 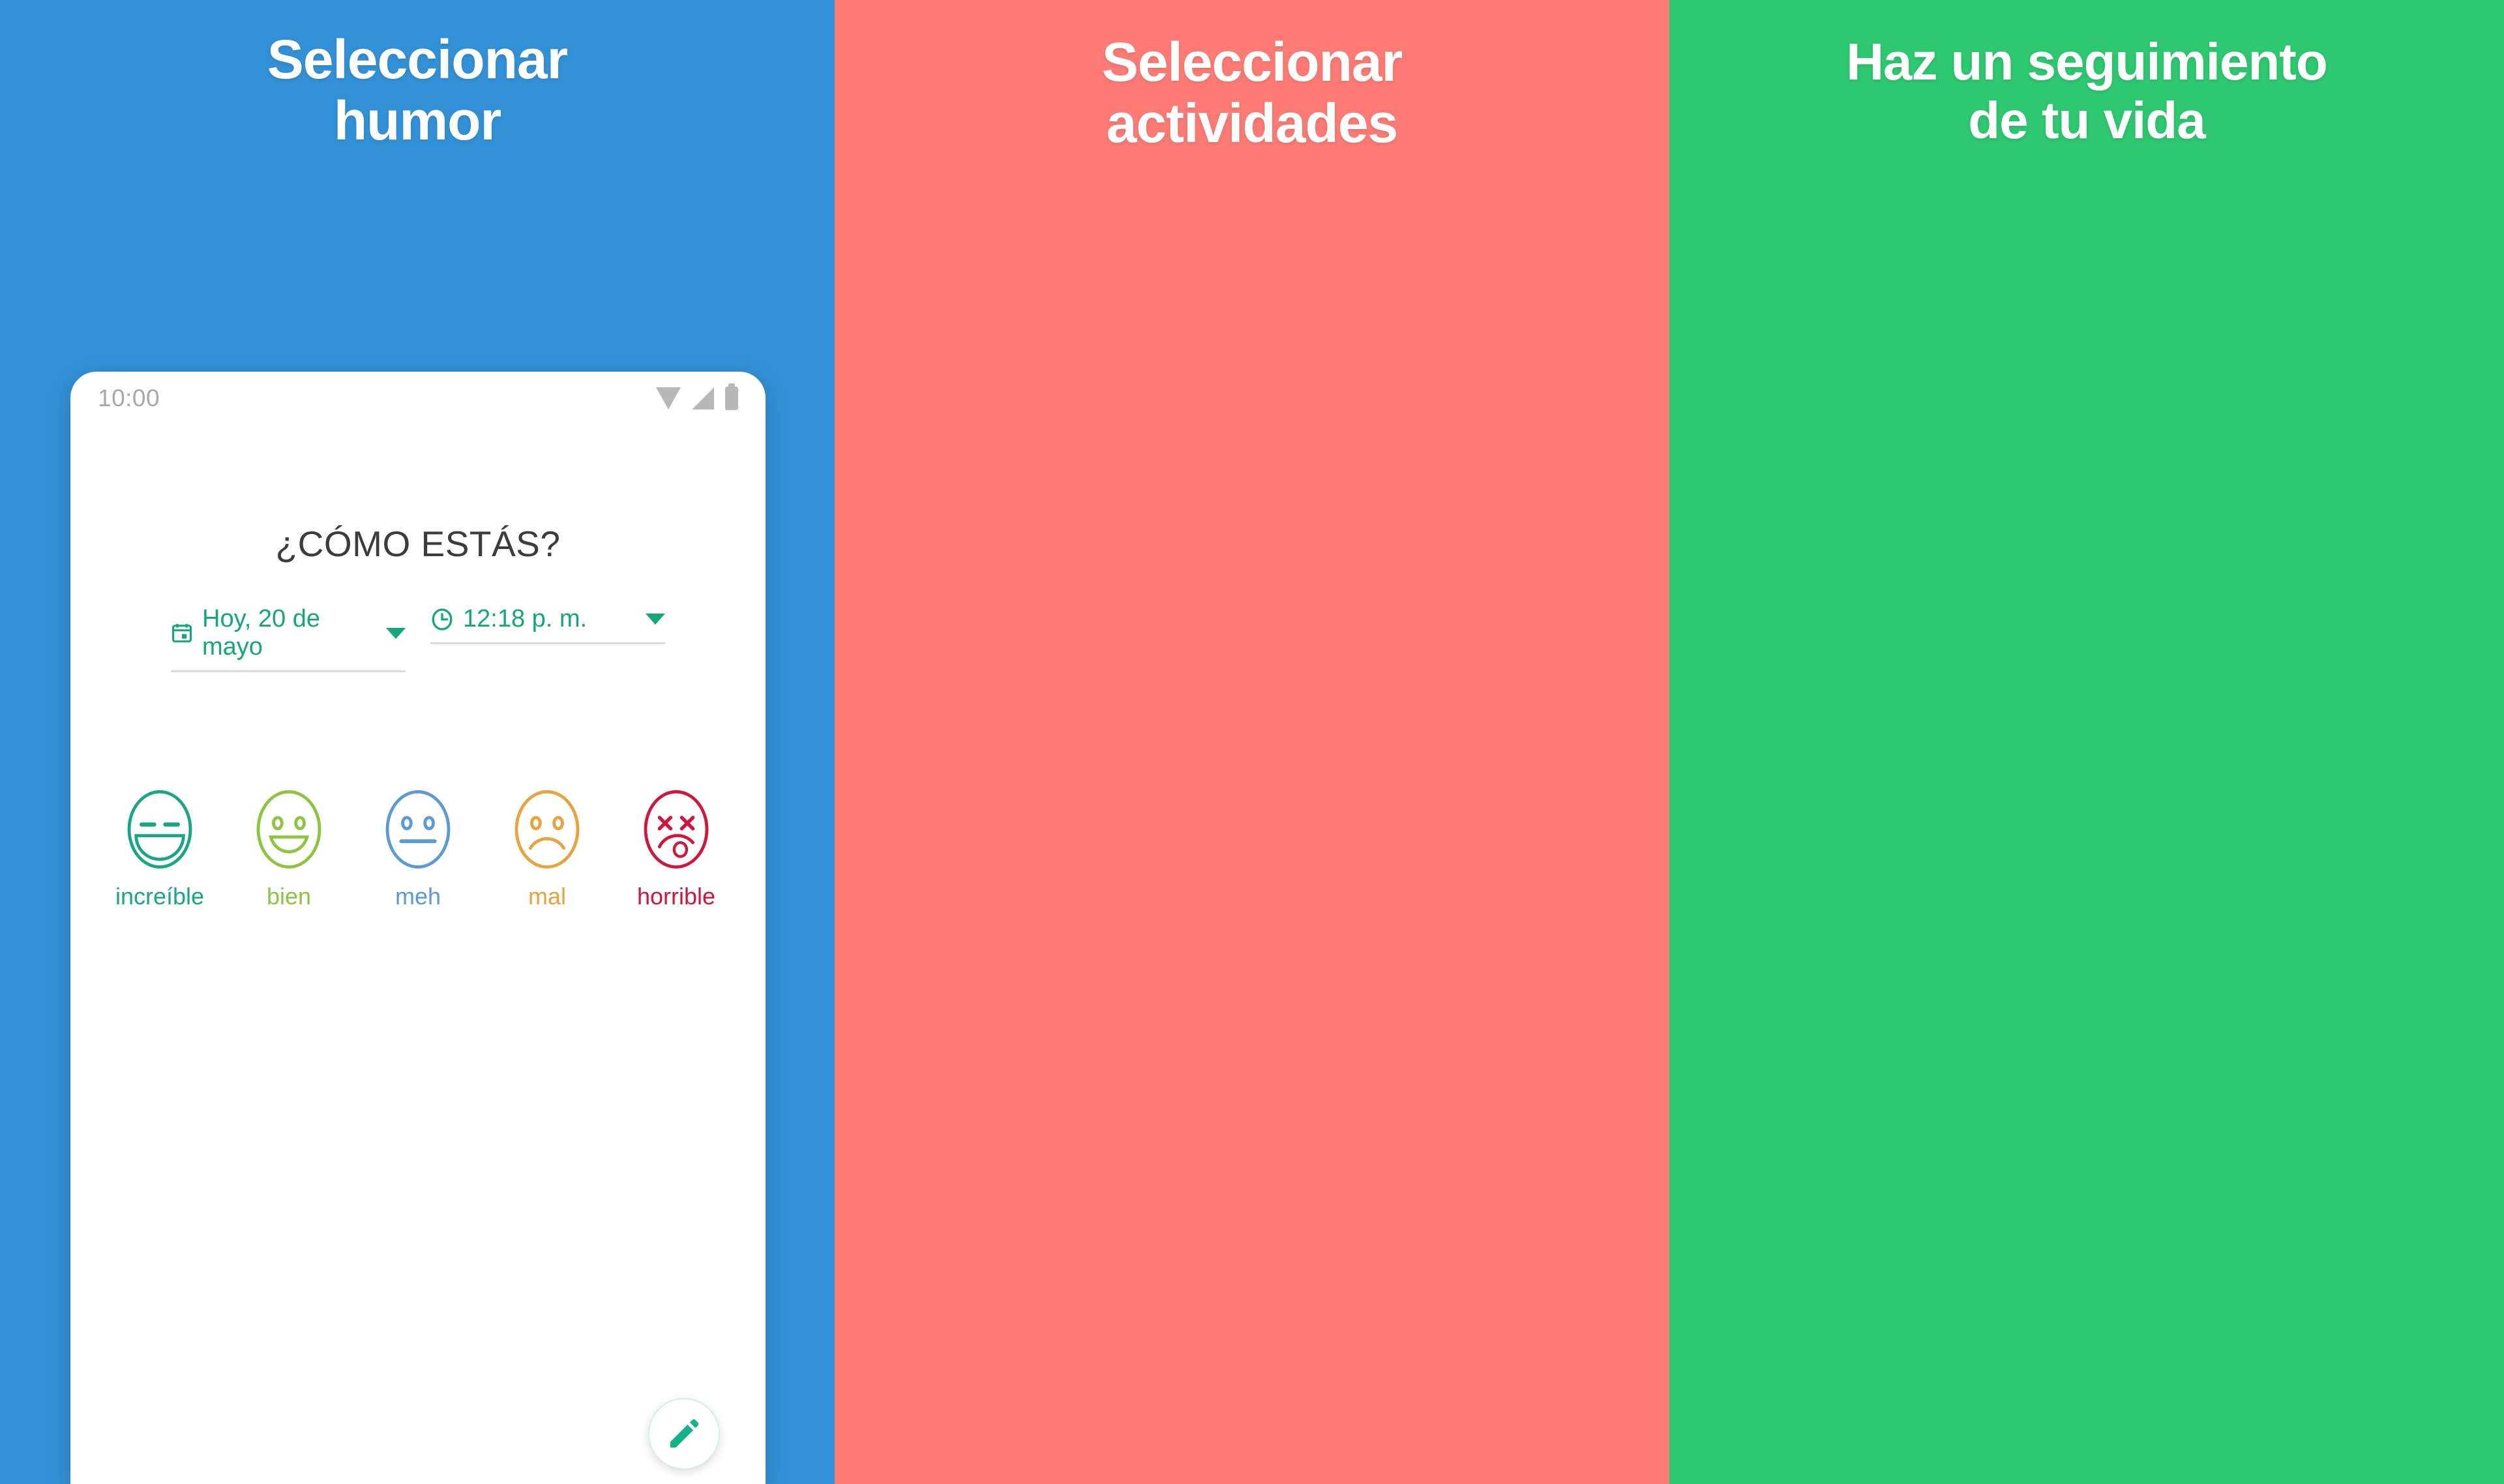 I want to click on mood-option-bien: bien, so click(x=289, y=849).